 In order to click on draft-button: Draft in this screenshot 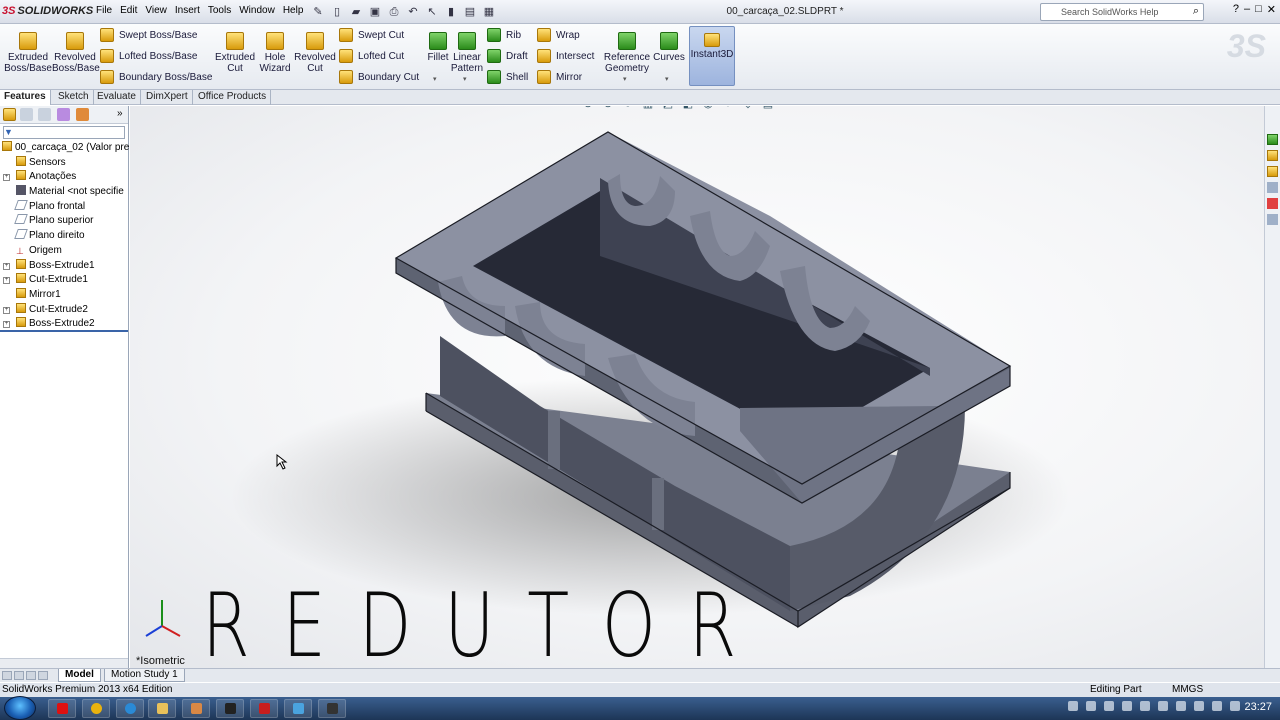, I will do `click(507, 57)`.